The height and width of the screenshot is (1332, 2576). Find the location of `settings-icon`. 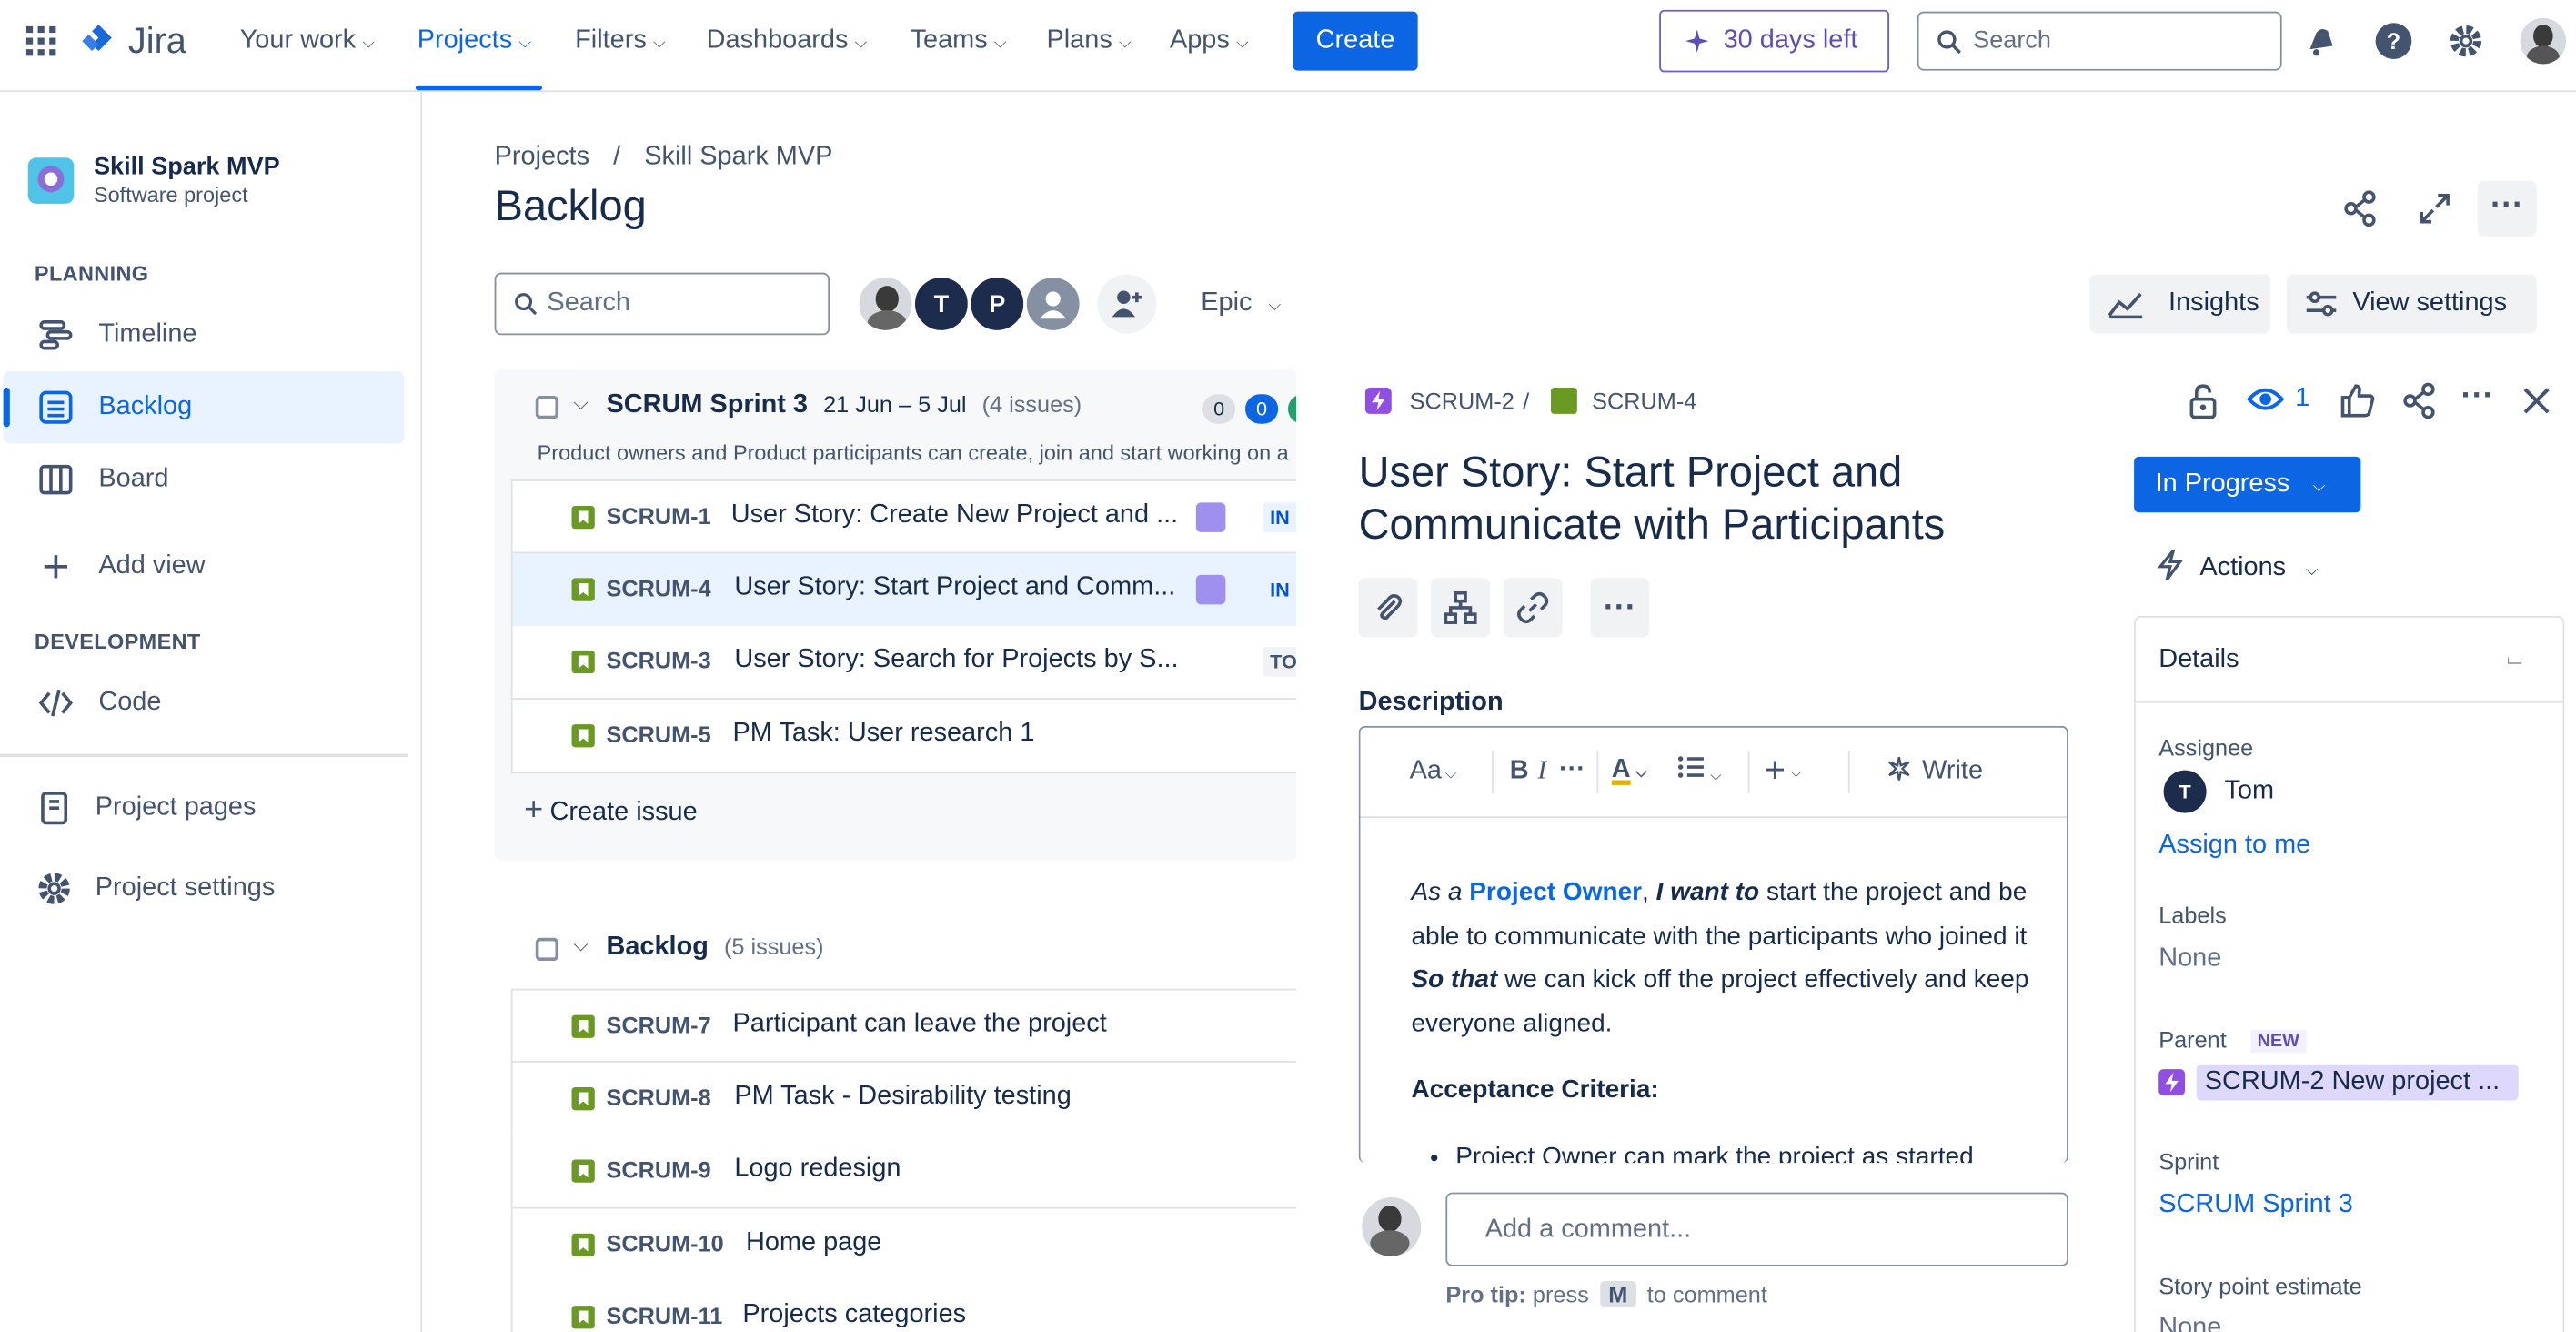

settings-icon is located at coordinates (2465, 41).